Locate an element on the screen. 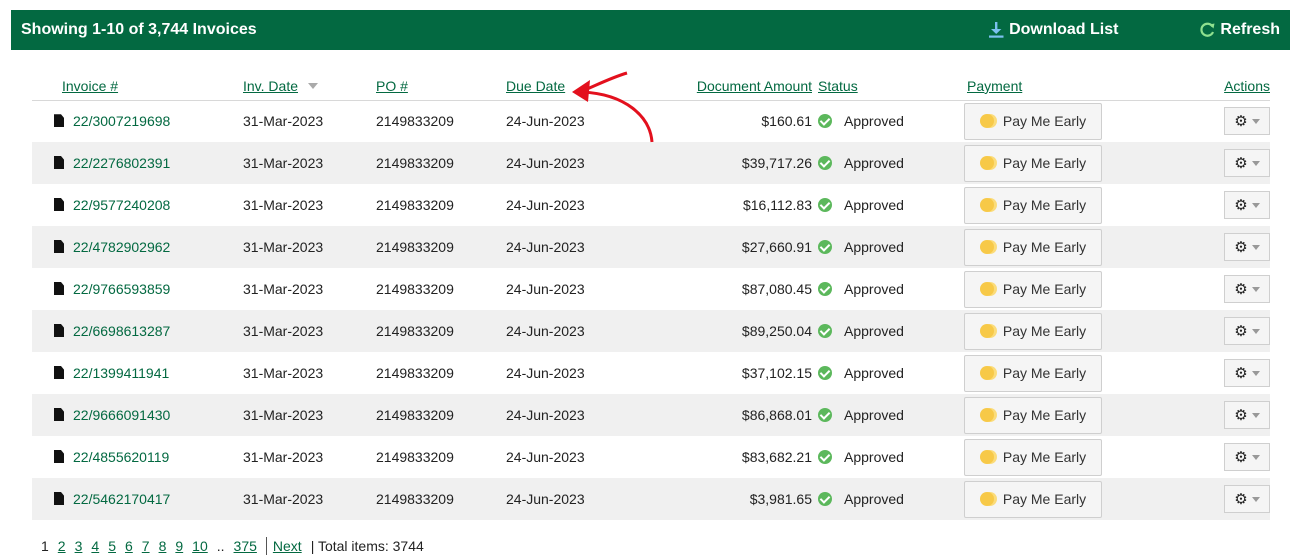 This screenshot has width=1301, height=559. column-header-status: Status is located at coordinates (838, 86).